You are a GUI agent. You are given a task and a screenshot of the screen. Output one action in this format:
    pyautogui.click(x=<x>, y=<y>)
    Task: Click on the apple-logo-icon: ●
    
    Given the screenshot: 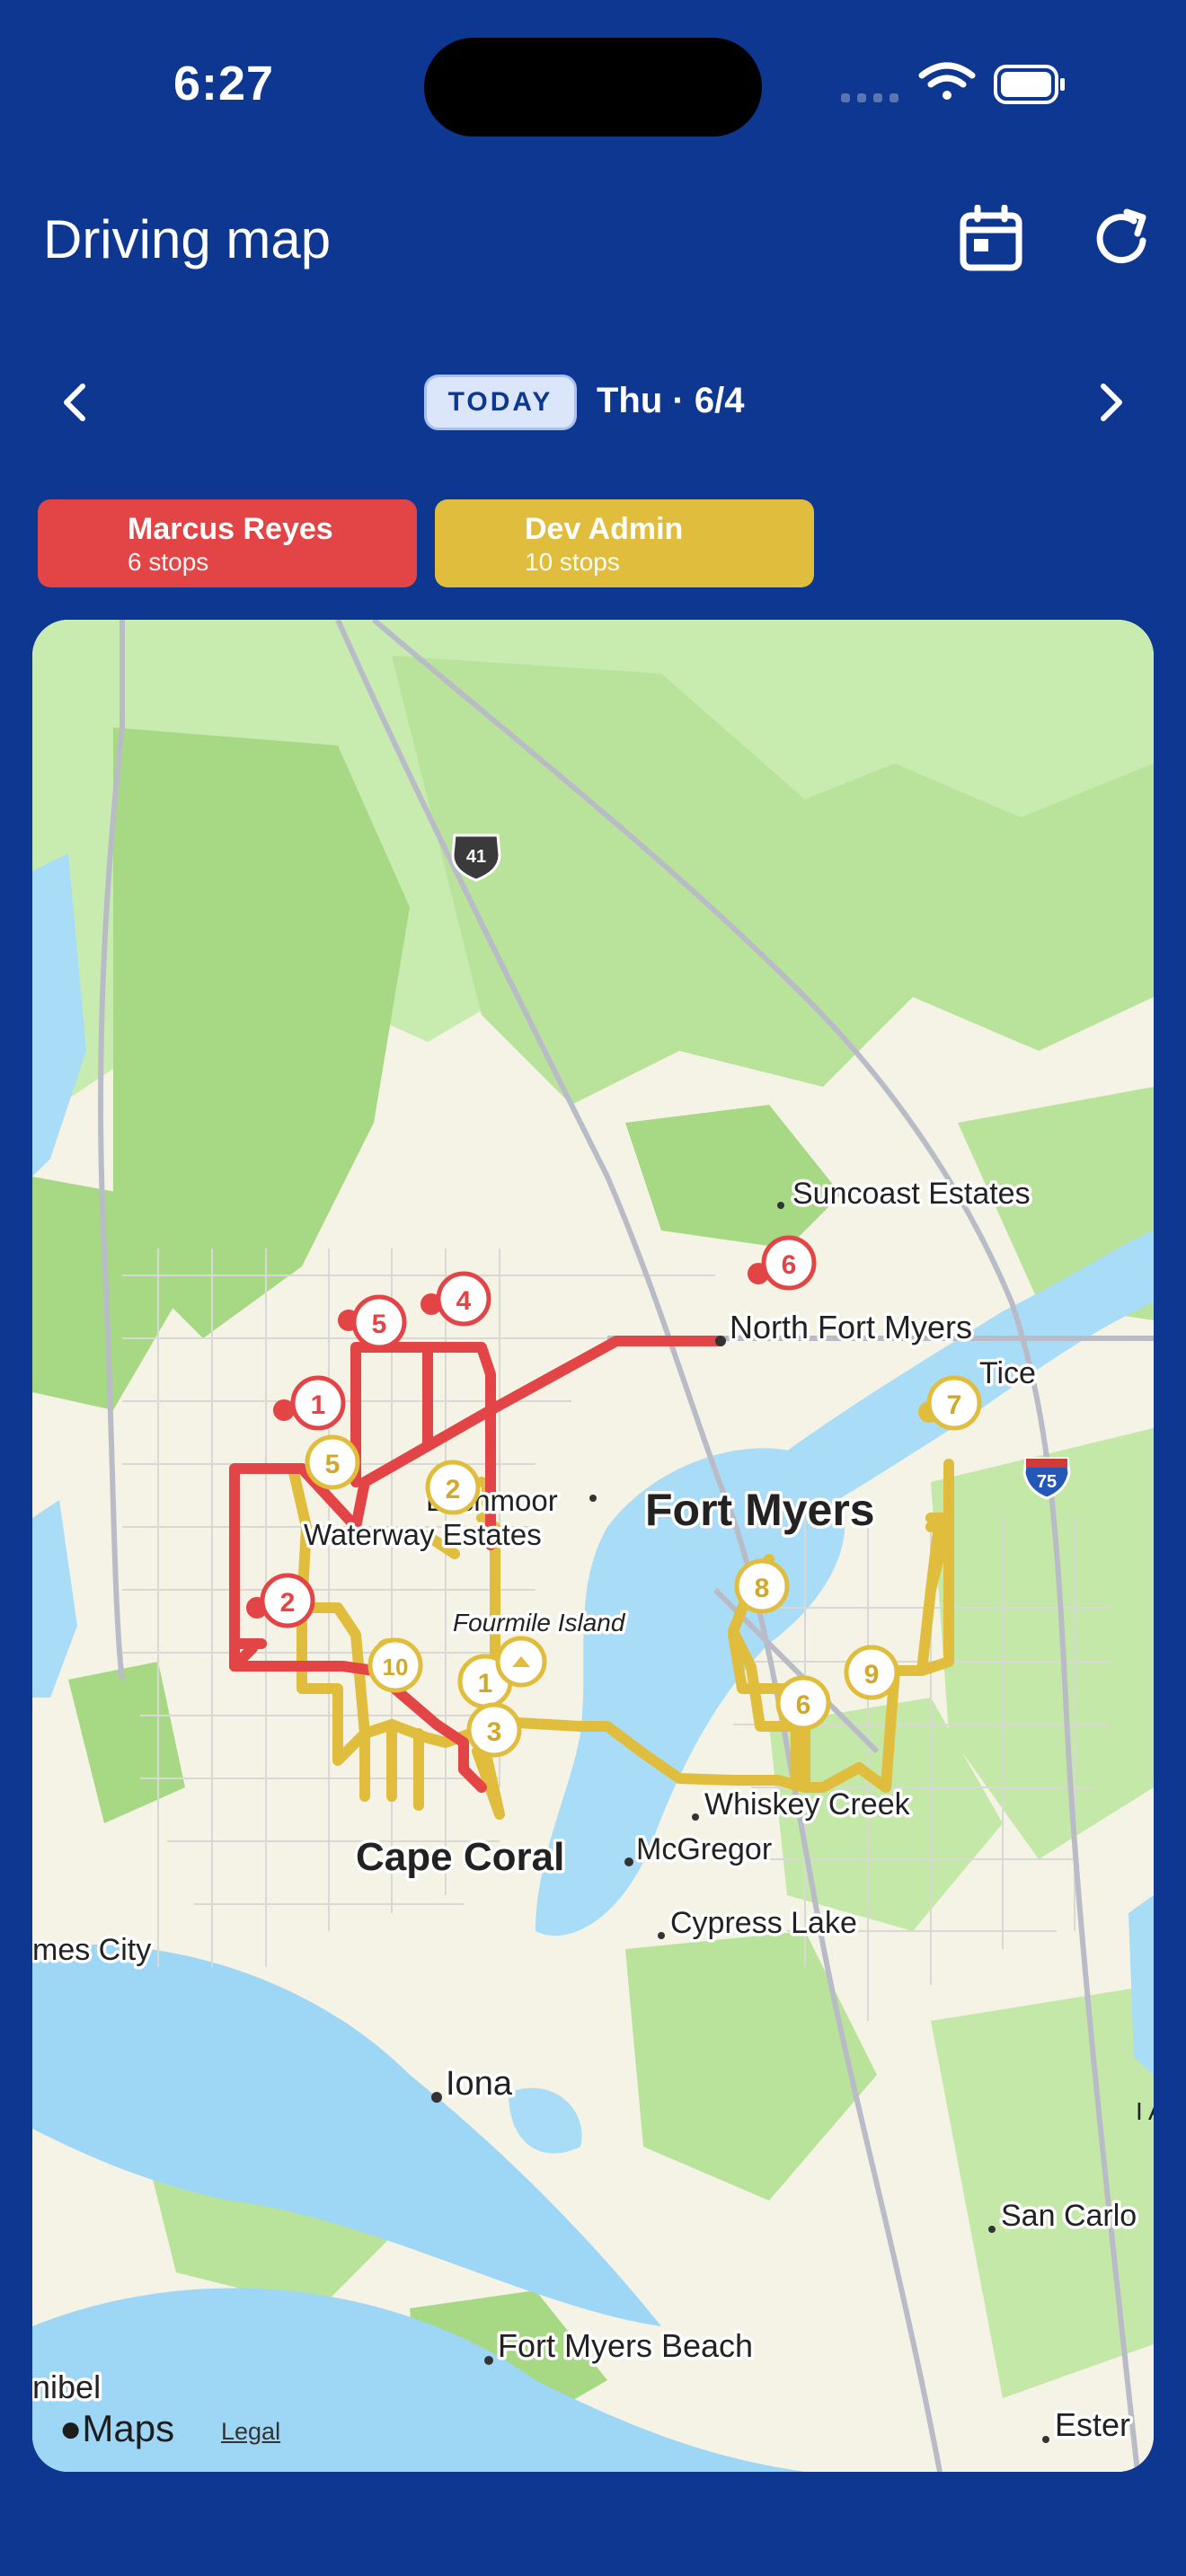 What is the action you would take?
    pyautogui.click(x=71, y=2428)
    